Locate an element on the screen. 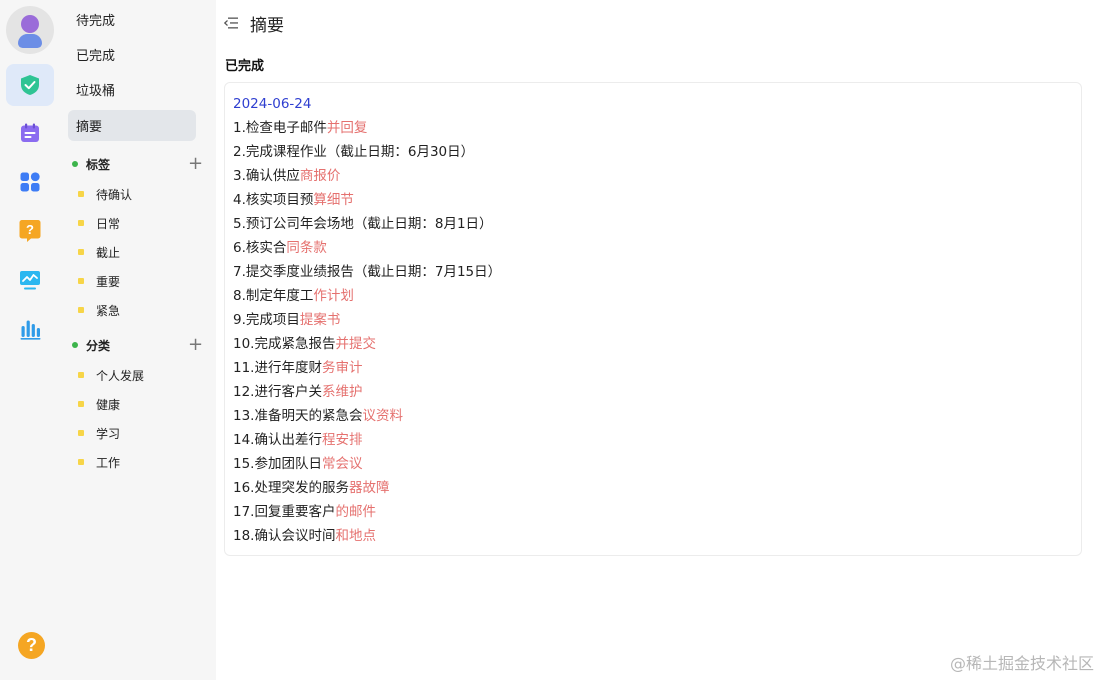  tag-label: 截止 is located at coordinates (108, 252).